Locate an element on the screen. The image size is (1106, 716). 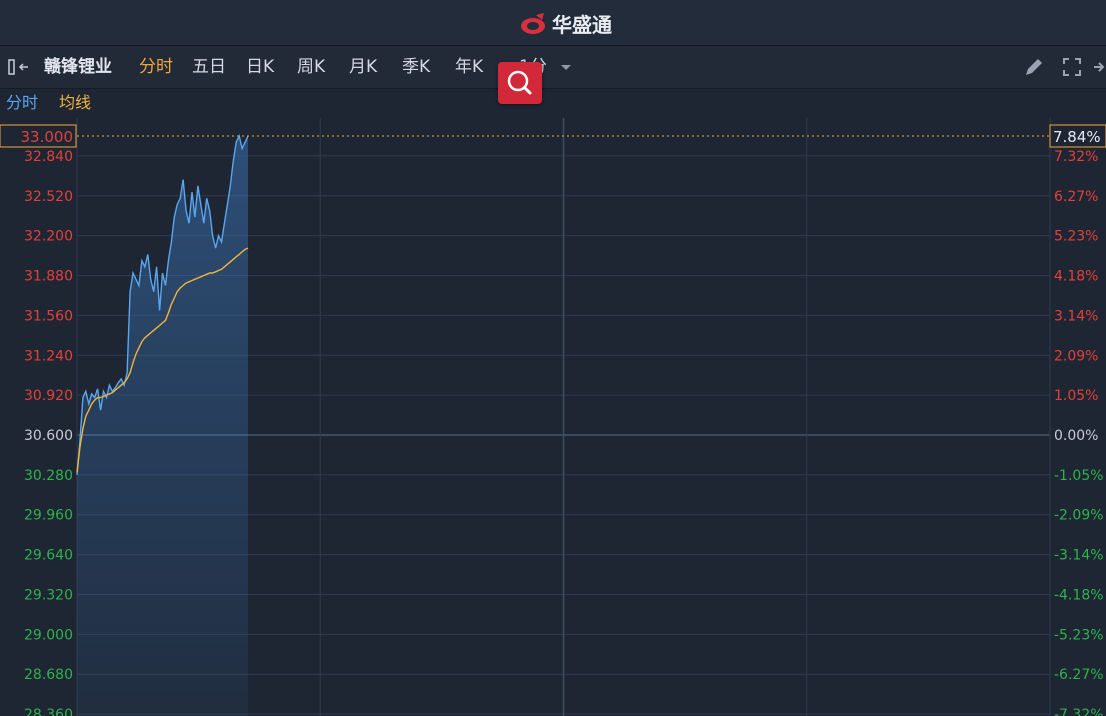
y-tick-right: -3.14% is located at coordinates (1079, 556).